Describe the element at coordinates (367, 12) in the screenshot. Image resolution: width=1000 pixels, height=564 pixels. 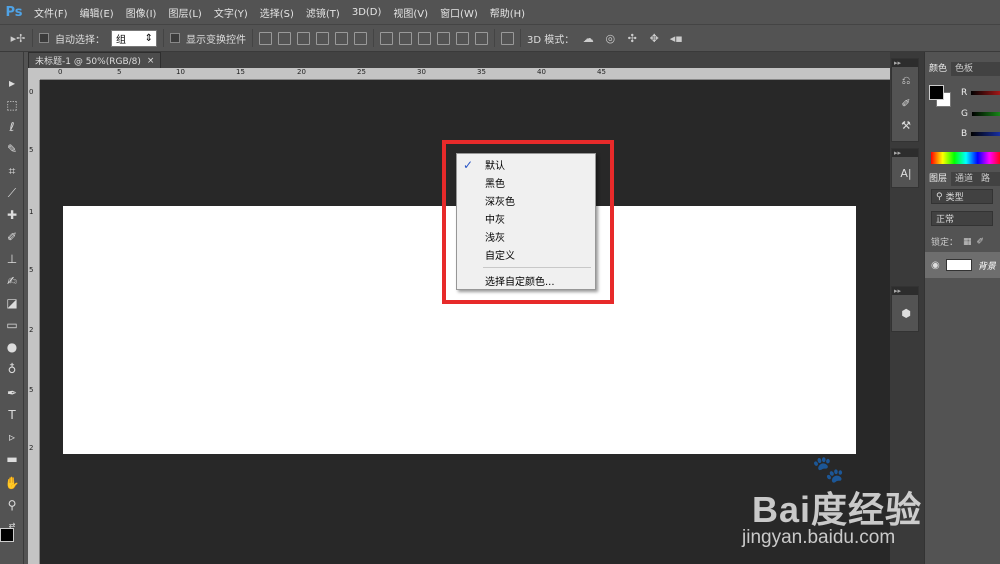
I see `menu-3d: 3D(D)` at that location.